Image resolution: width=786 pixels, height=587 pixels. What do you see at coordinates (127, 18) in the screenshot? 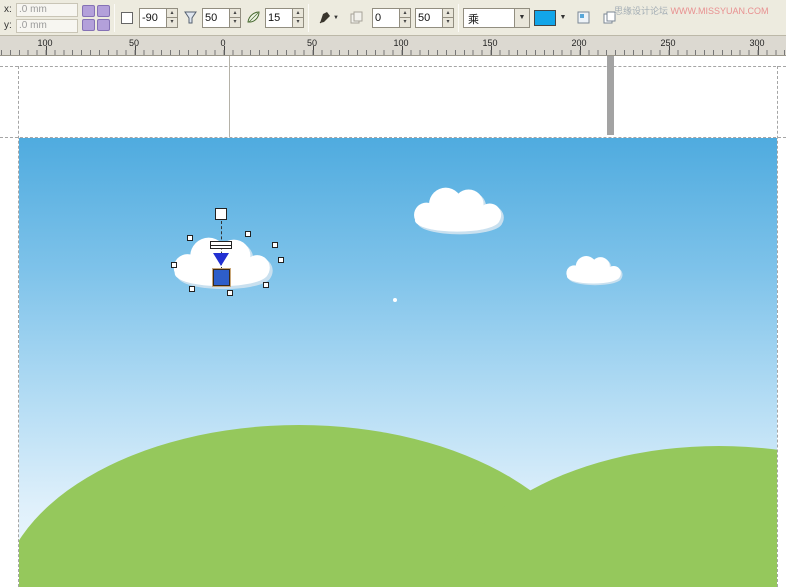
I see `transparency-type-icon` at bounding box center [127, 18].